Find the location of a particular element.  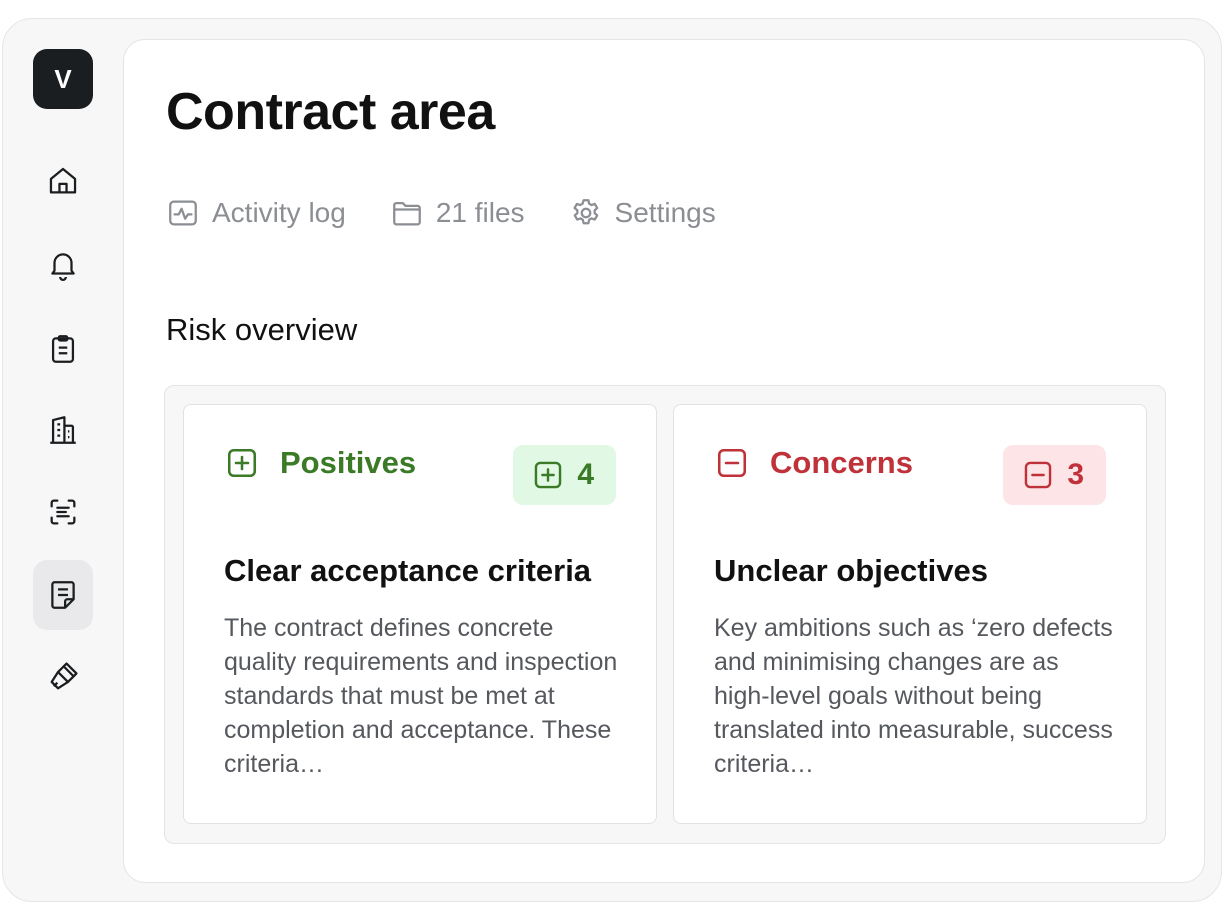

folder-icon is located at coordinates (406, 213).